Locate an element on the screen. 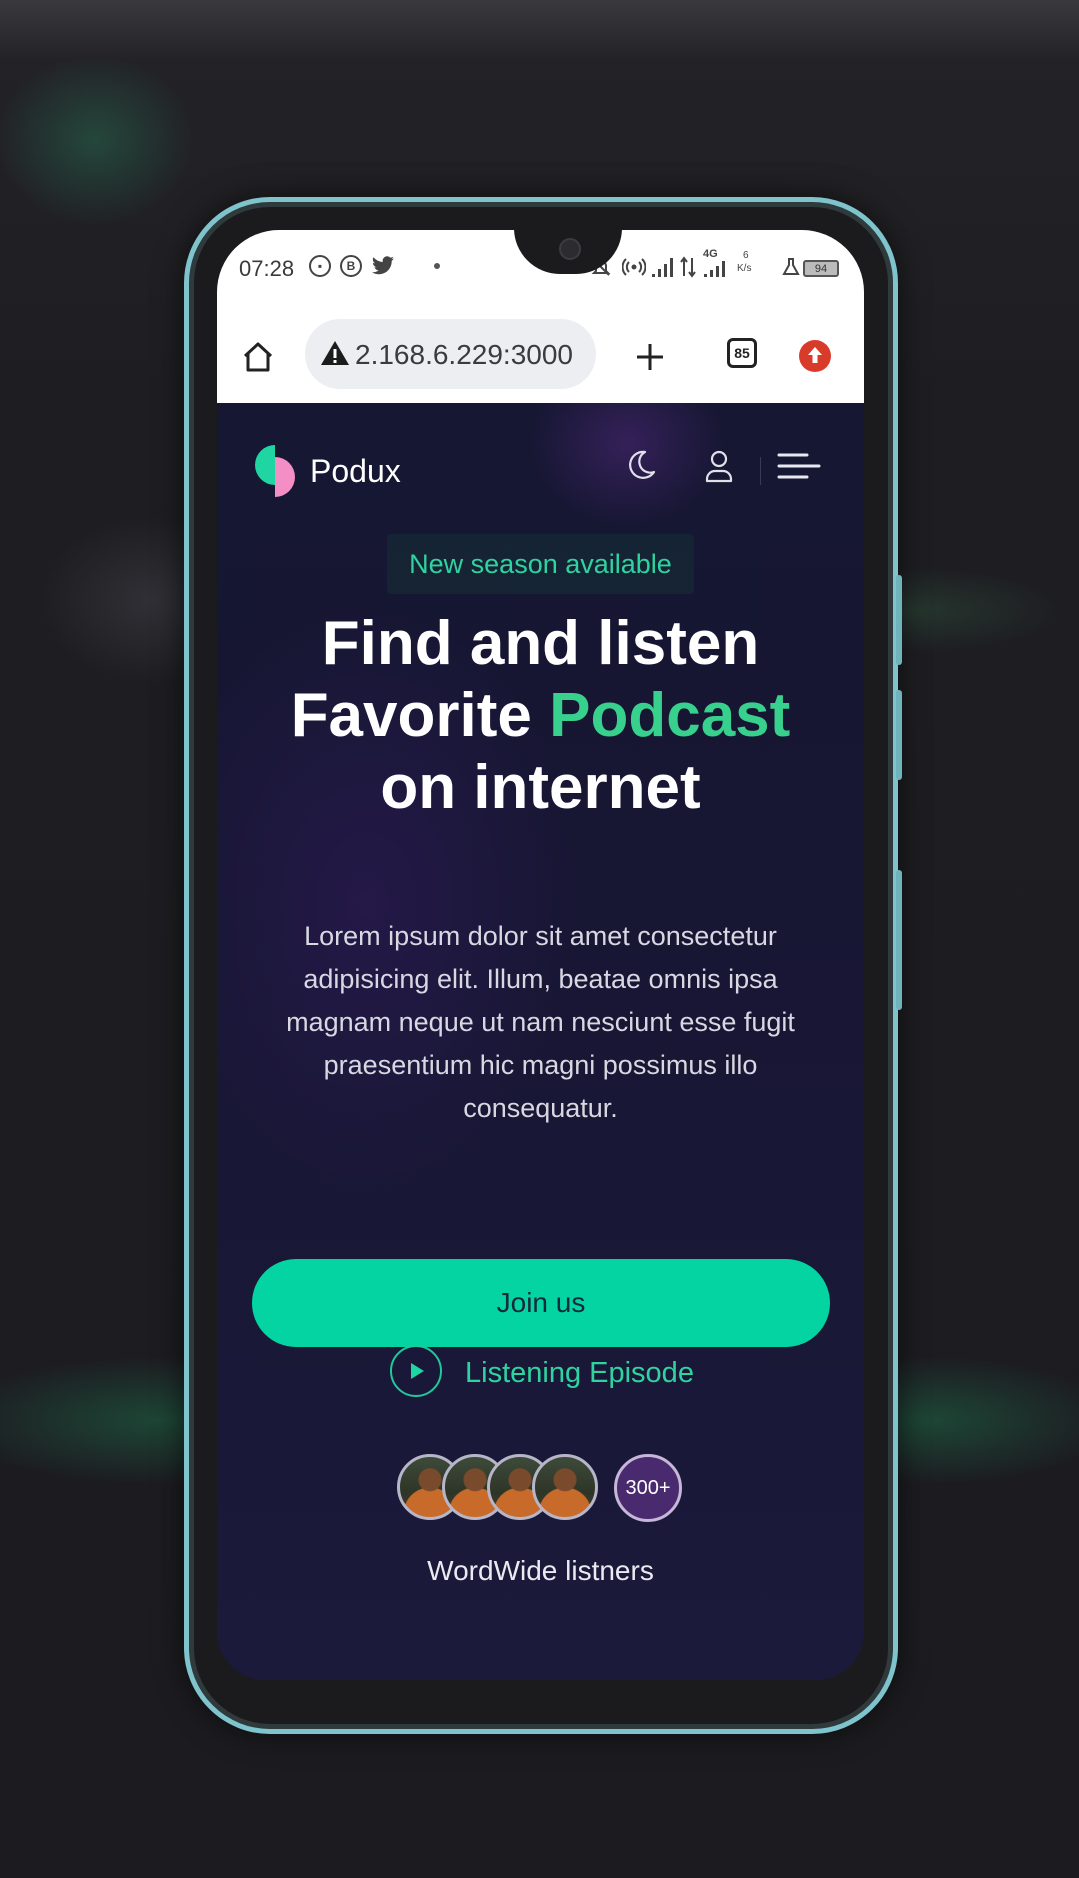  speed-unit: K/s is located at coordinates (744, 268).